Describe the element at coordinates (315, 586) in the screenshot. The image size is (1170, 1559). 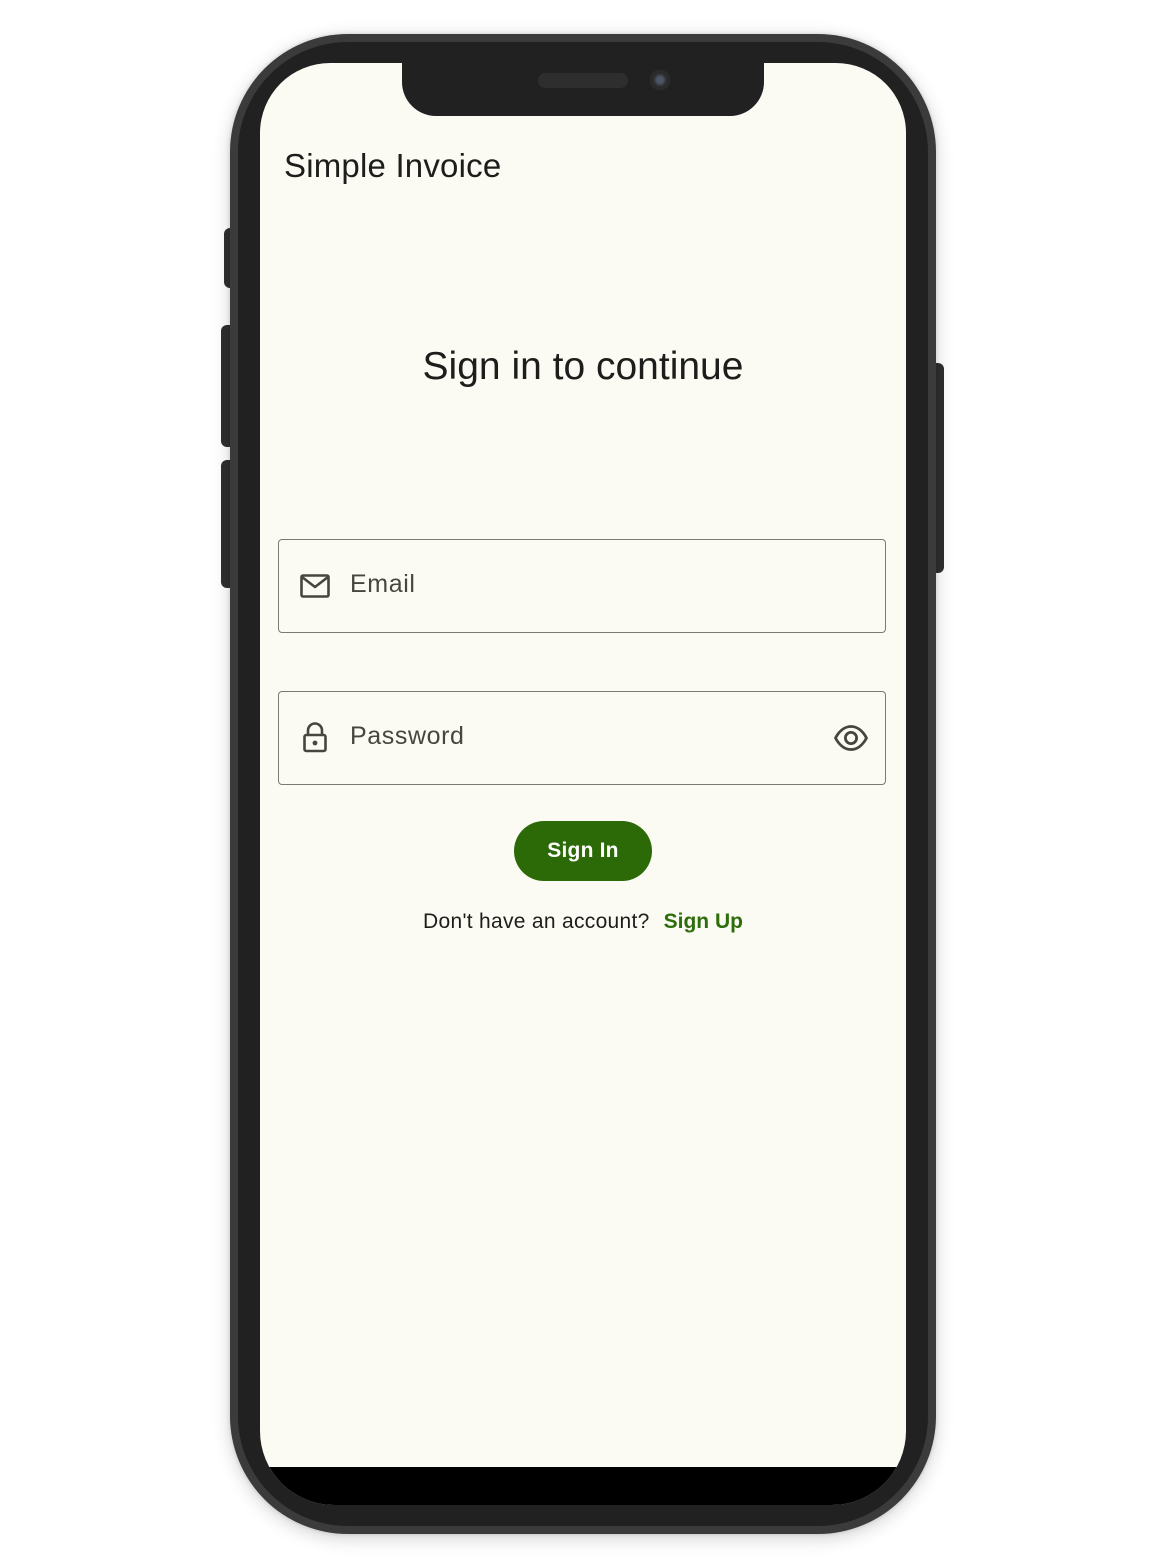
I see `mail-icon` at that location.